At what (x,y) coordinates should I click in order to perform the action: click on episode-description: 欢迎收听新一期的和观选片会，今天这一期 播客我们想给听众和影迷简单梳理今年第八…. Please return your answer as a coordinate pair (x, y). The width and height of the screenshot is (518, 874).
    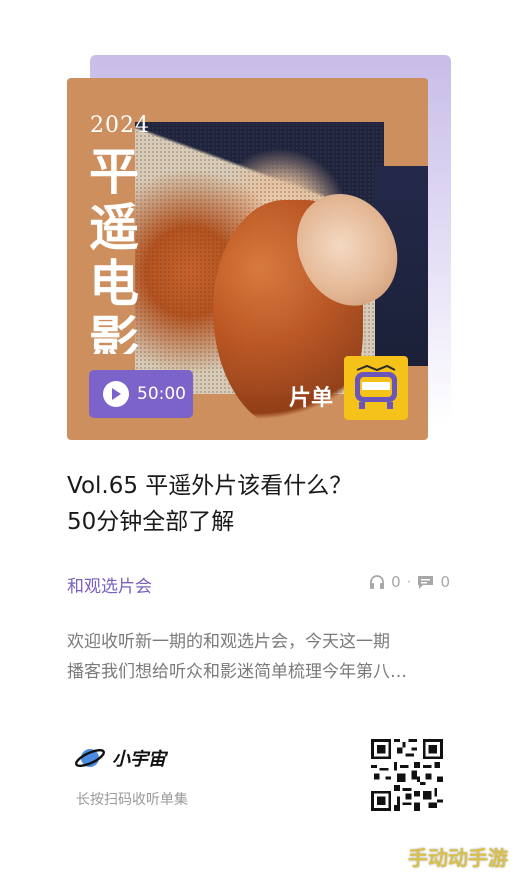
    Looking at the image, I should click on (259, 657).